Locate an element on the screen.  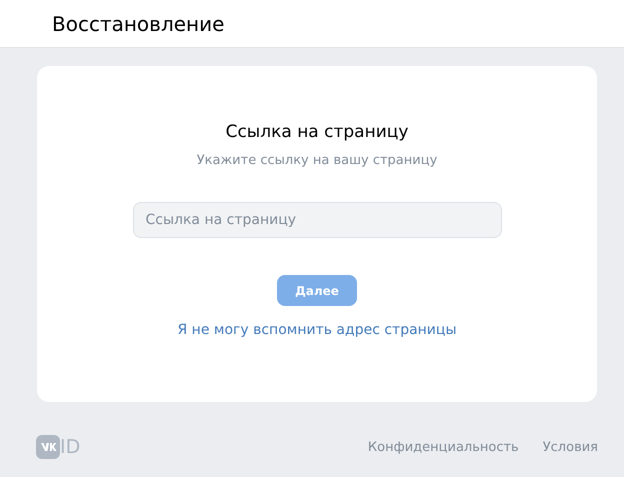
card-subtitle: Укажите ссылку на вашу страницу is located at coordinates (317, 160).